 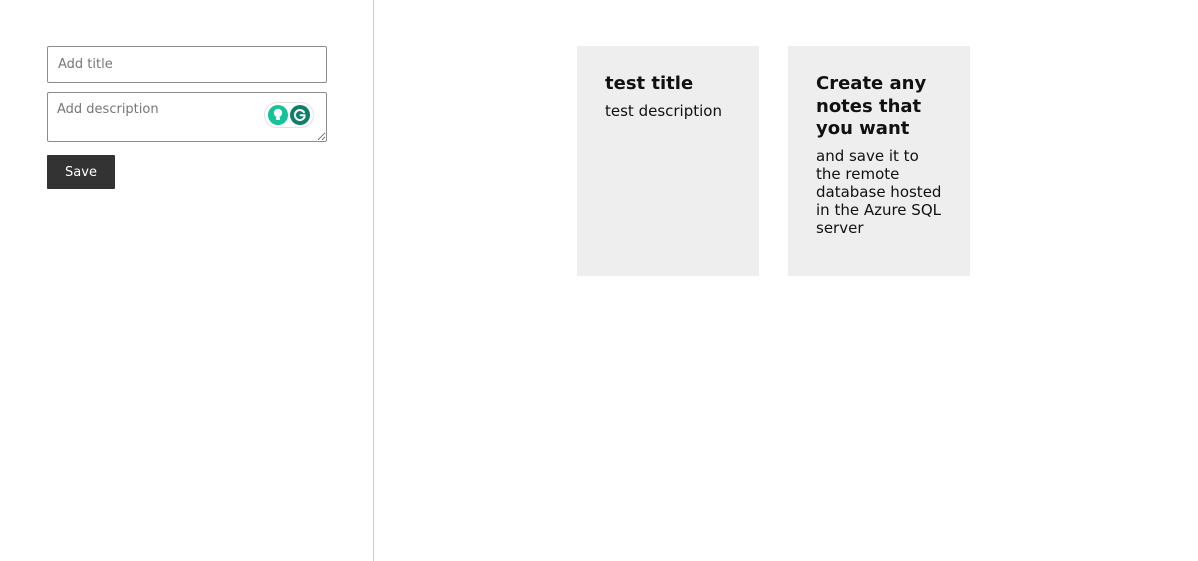 What do you see at coordinates (81, 172) in the screenshot?
I see `save-button: Save` at bounding box center [81, 172].